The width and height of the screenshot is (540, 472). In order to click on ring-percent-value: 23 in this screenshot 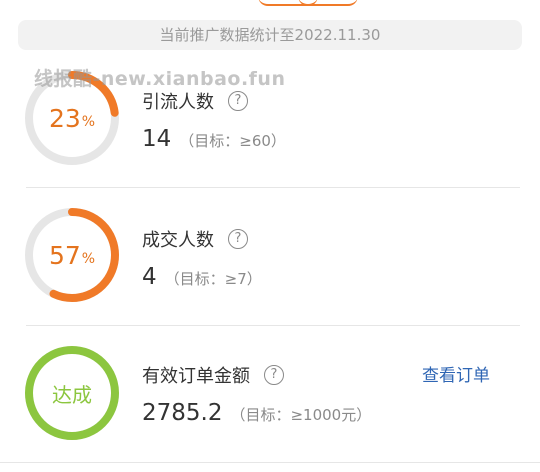, I will do `click(64, 118)`.